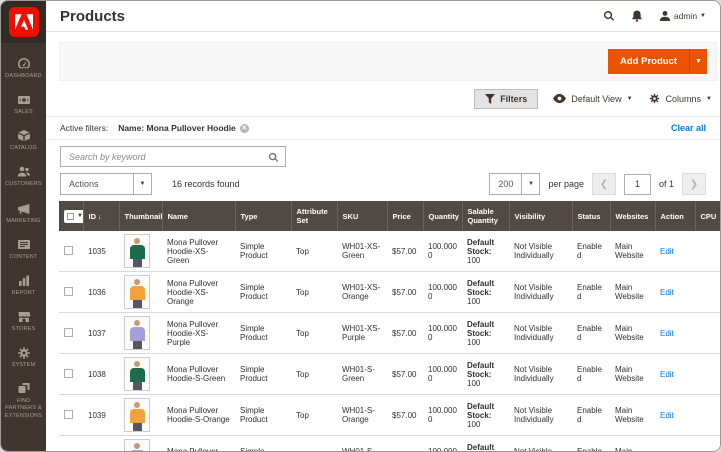 The width and height of the screenshot is (721, 452). I want to click on default-view-button: Default View ▼, so click(593, 98).